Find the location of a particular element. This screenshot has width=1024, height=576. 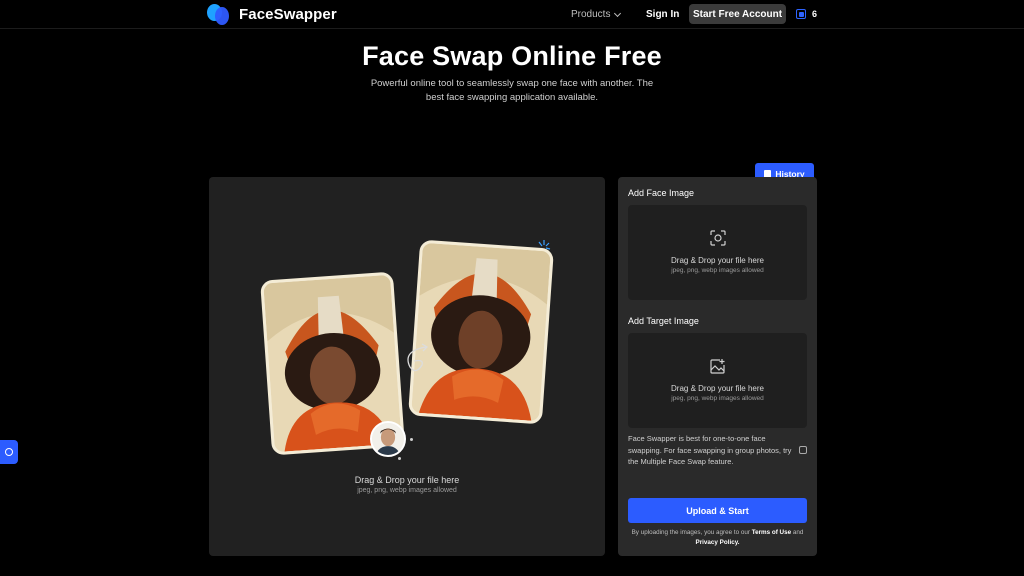

upload-start-button: Upload & Start is located at coordinates (717, 510).